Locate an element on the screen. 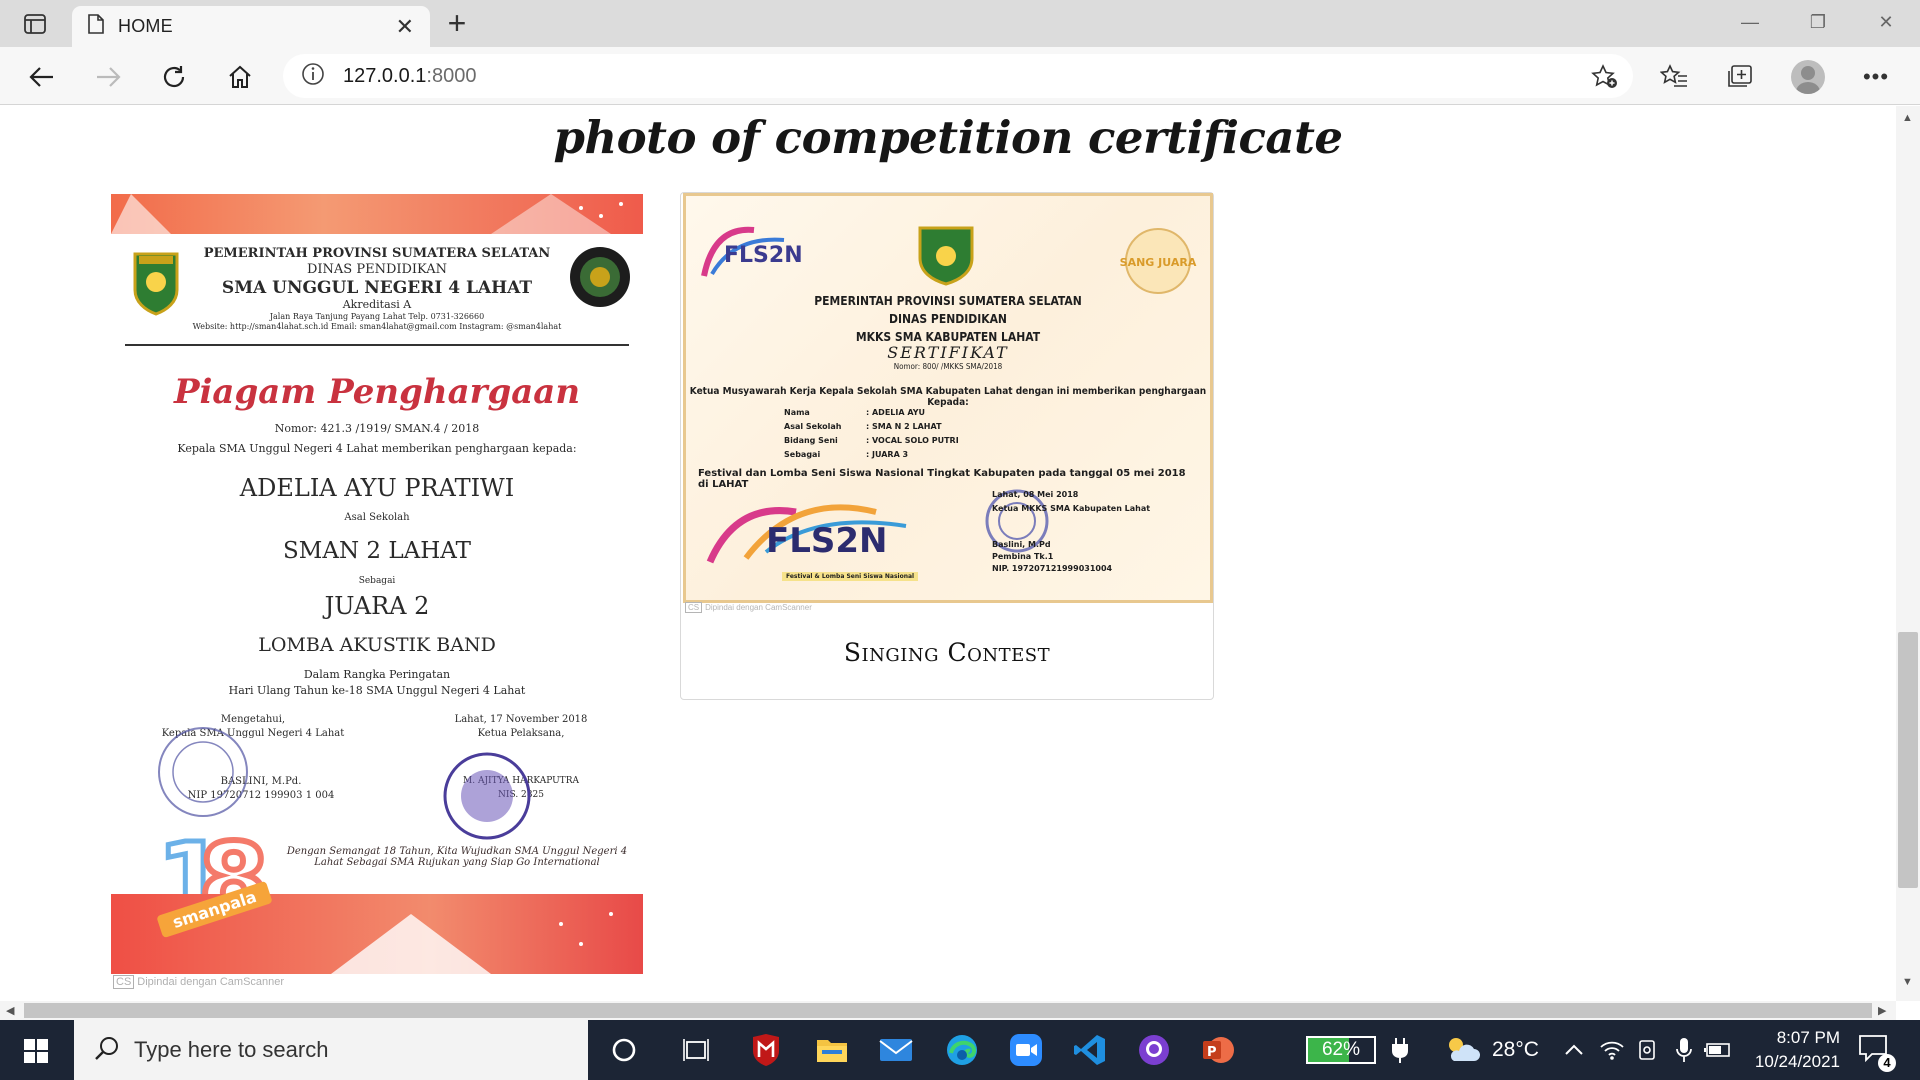  page-heading: photo of competition certificate is located at coordinates (948, 137).